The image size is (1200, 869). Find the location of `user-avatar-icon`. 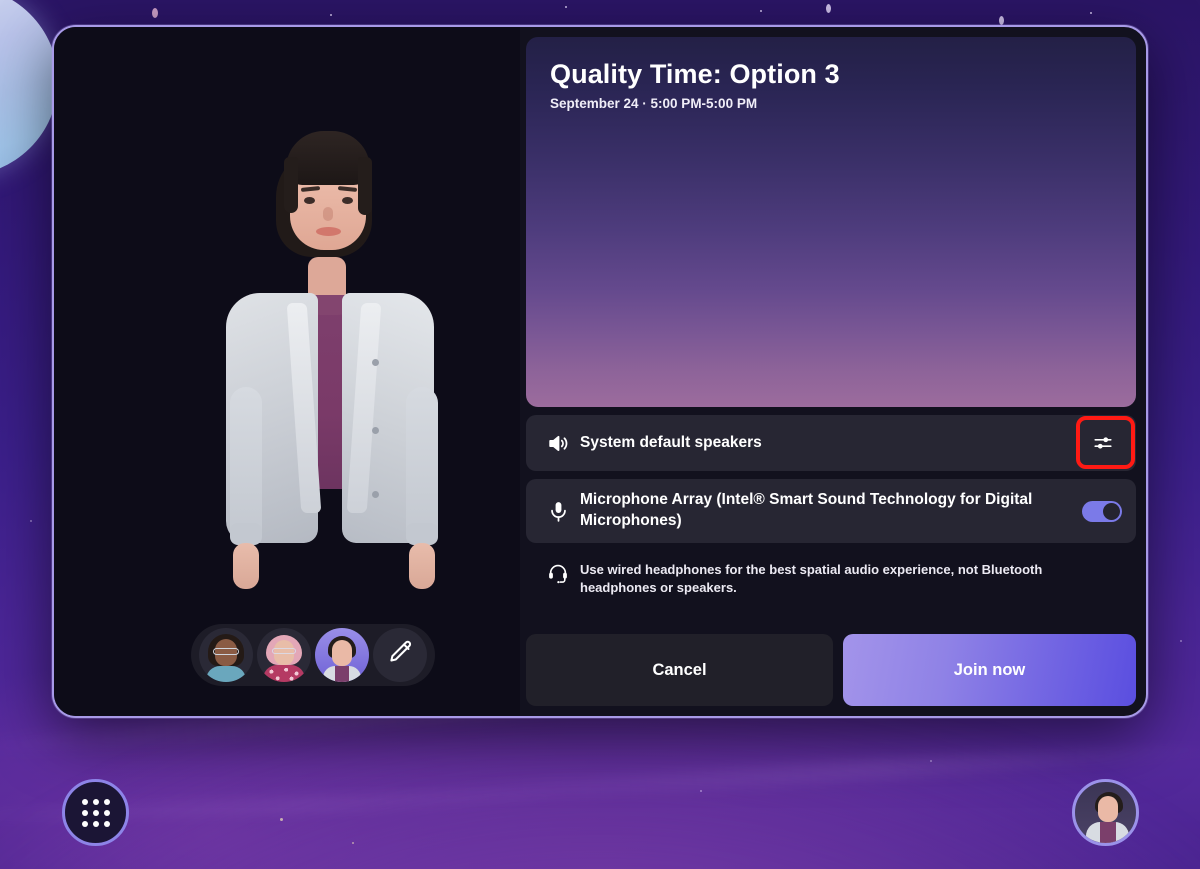

user-avatar-icon is located at coordinates (1107, 832).